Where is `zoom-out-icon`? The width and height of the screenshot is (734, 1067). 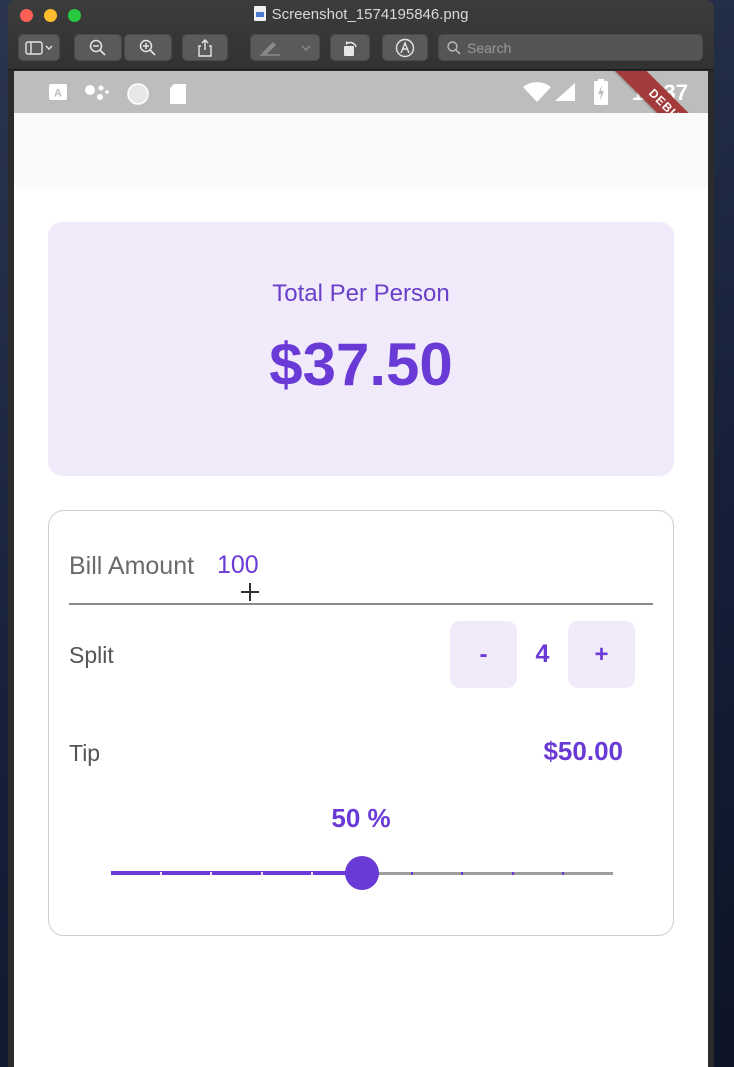 zoom-out-icon is located at coordinates (97, 47).